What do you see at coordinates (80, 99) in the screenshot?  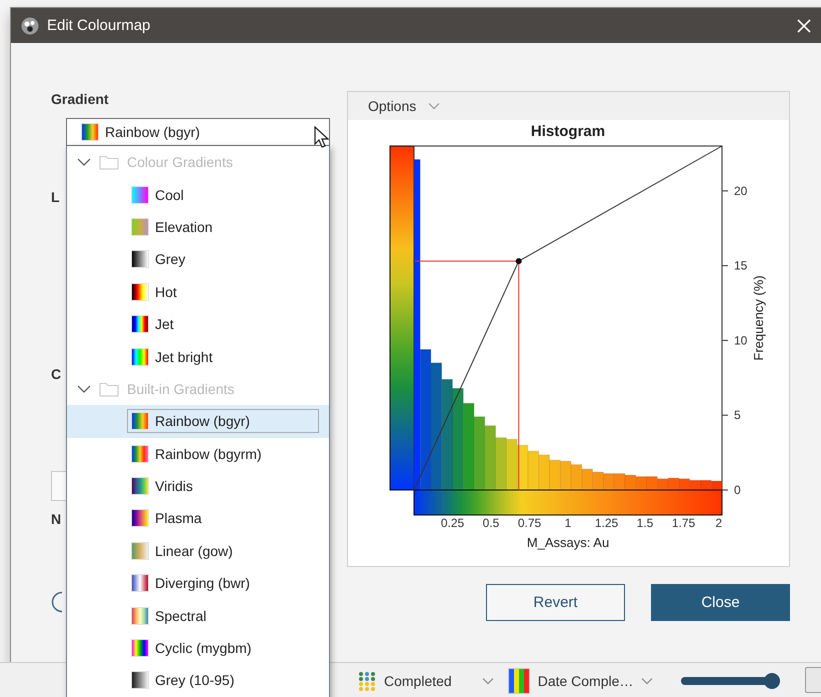 I see `gradient-label: Gradient` at bounding box center [80, 99].